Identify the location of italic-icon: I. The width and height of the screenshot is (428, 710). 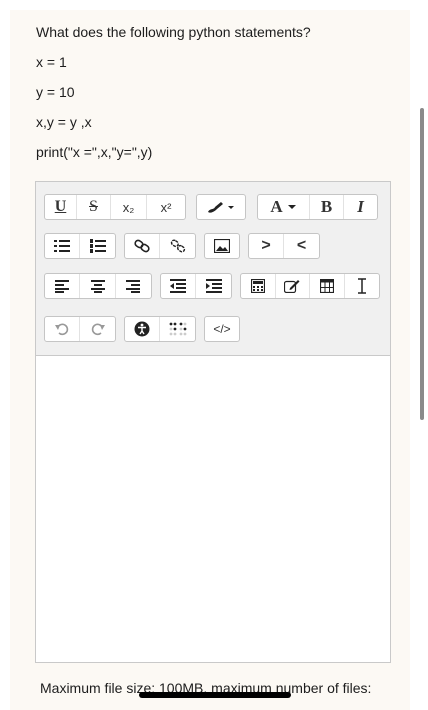
(360, 206).